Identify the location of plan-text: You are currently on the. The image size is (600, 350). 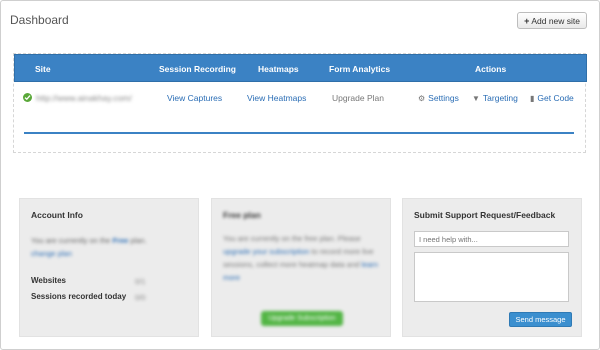
(71, 240).